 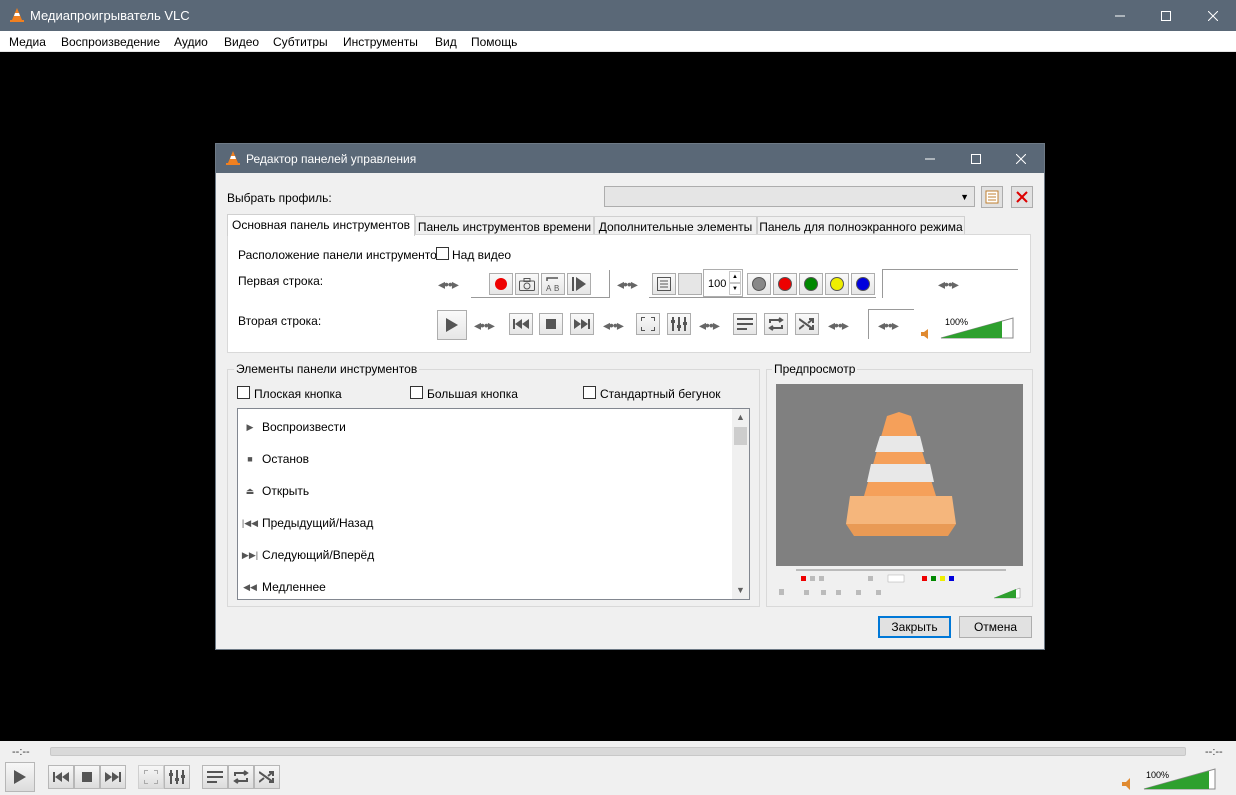 I want to click on close-button: Закрыть, so click(x=914, y=627).